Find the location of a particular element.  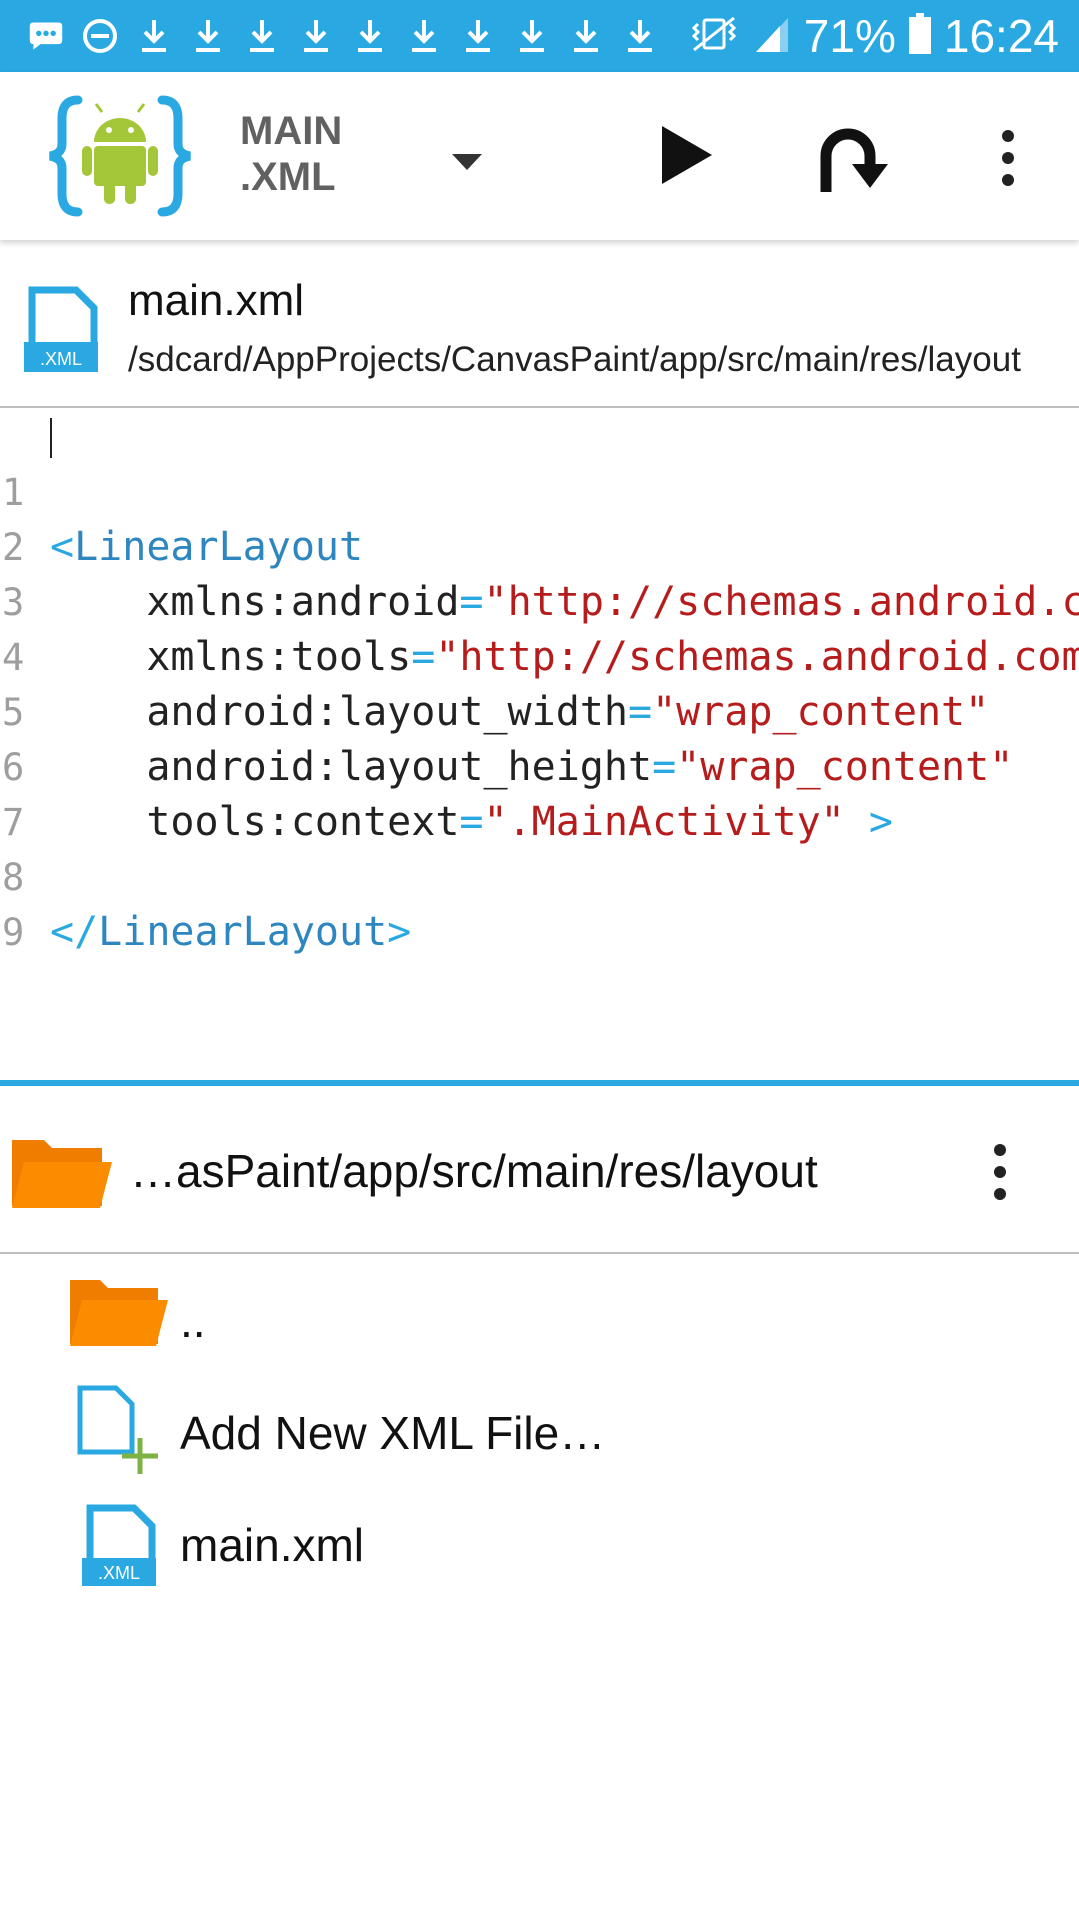

list-item-main-xml: .XML main.xml is located at coordinates (539, 1559).